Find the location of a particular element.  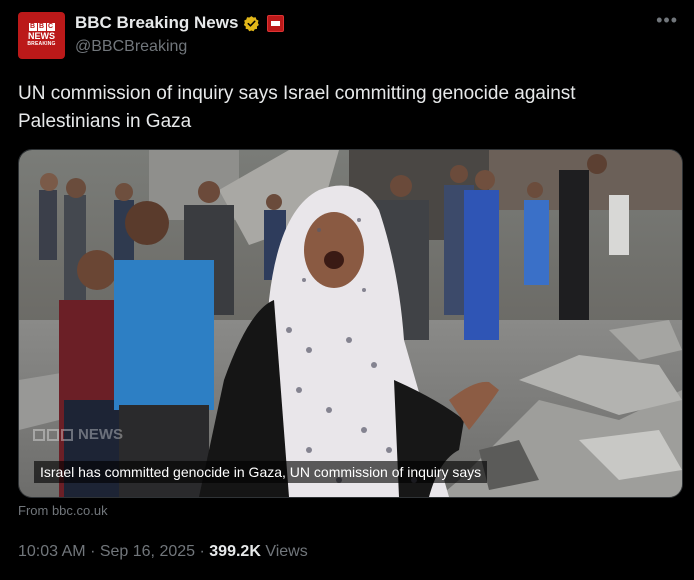

avatar: B B C NEWS BREAKING is located at coordinates (41, 35).